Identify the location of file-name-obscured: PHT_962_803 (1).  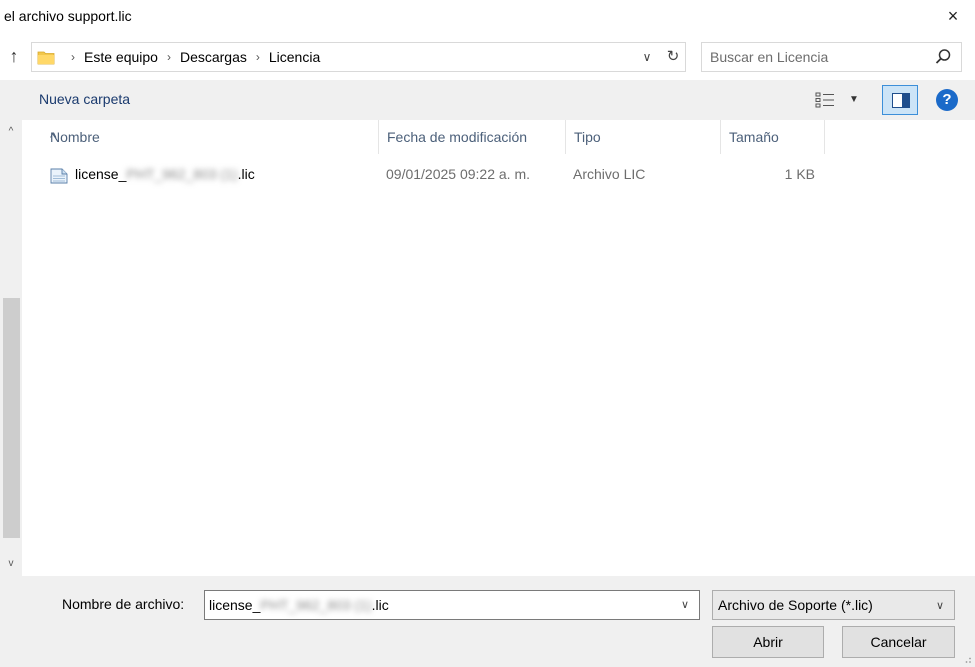
(182, 174).